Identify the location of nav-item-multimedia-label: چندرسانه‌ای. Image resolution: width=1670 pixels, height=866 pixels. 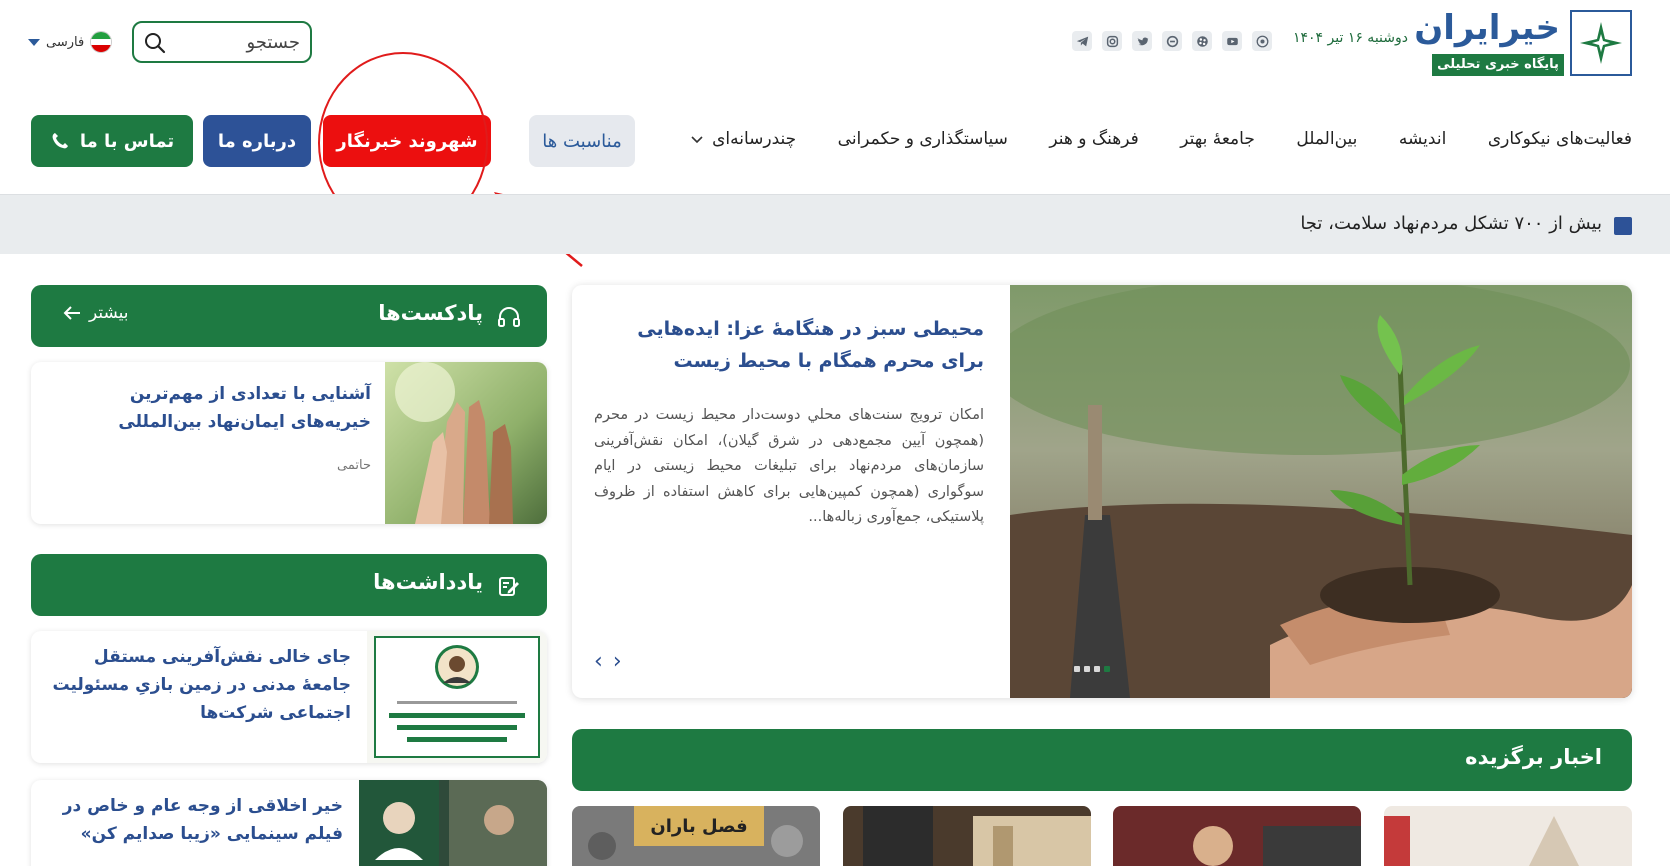
(754, 139).